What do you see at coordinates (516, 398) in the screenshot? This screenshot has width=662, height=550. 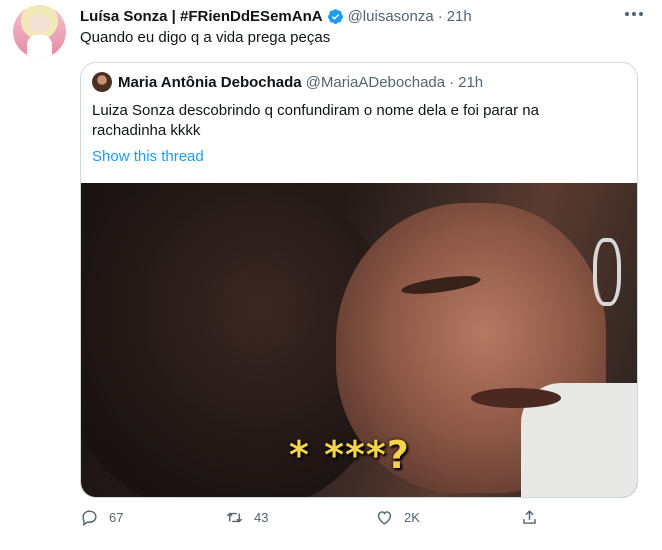 I see `media-mouth-shape` at bounding box center [516, 398].